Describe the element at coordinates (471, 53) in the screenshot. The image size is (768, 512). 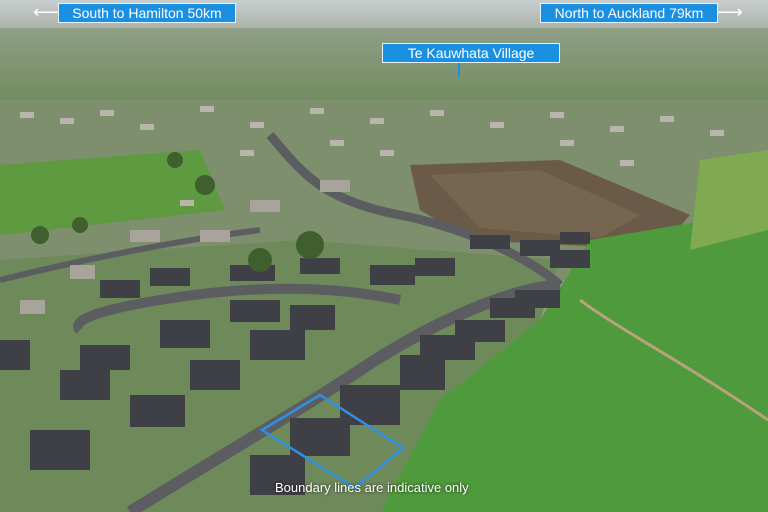
I see `village-label: Te Kauwhata Village` at that location.